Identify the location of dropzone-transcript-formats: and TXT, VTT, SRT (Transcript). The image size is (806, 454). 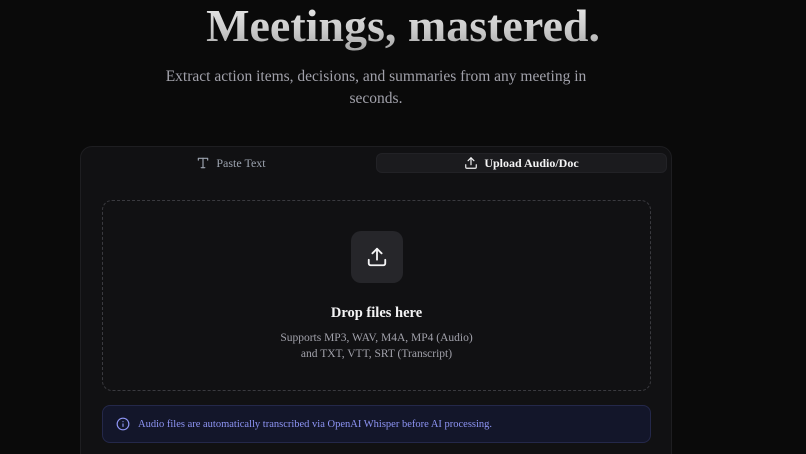
(376, 353).